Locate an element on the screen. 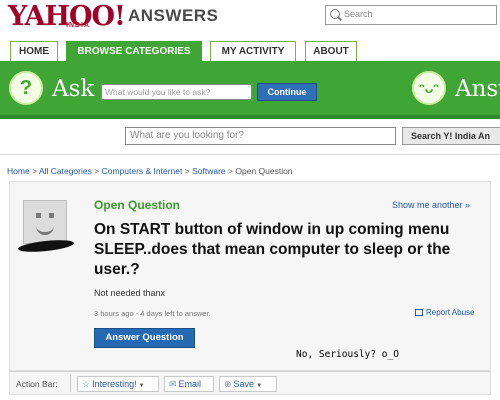  save-button: ⊕ Save ▼ is located at coordinates (248, 384).